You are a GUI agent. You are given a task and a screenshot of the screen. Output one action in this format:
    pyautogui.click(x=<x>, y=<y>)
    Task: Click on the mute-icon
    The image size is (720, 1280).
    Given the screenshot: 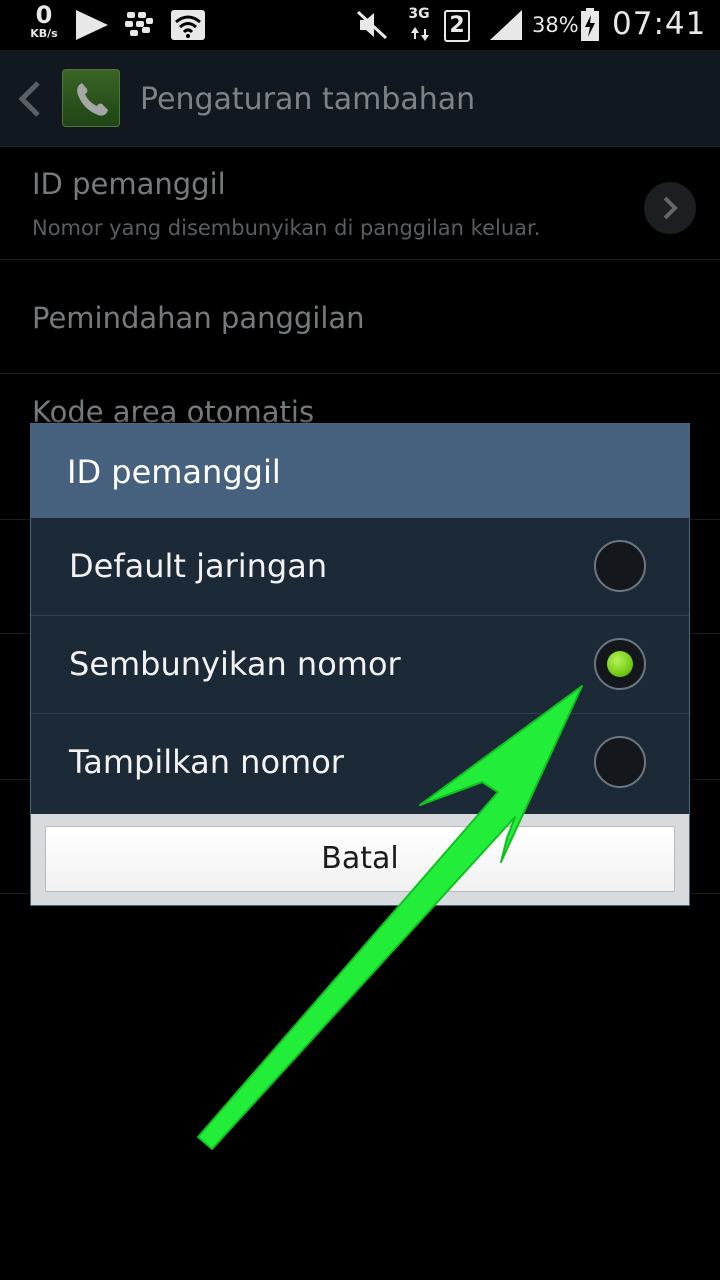 What is the action you would take?
    pyautogui.click(x=372, y=27)
    